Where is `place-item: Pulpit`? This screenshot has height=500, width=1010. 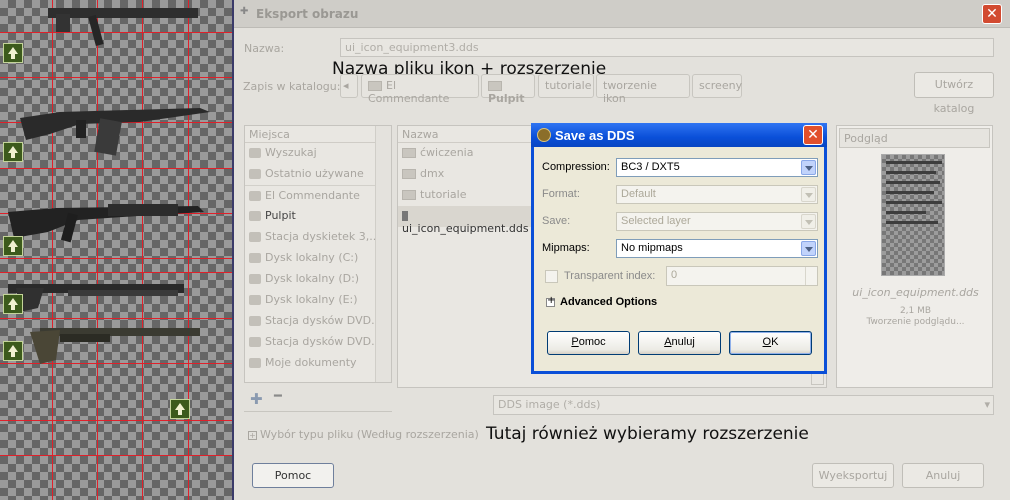
place-item: Pulpit is located at coordinates (318, 216).